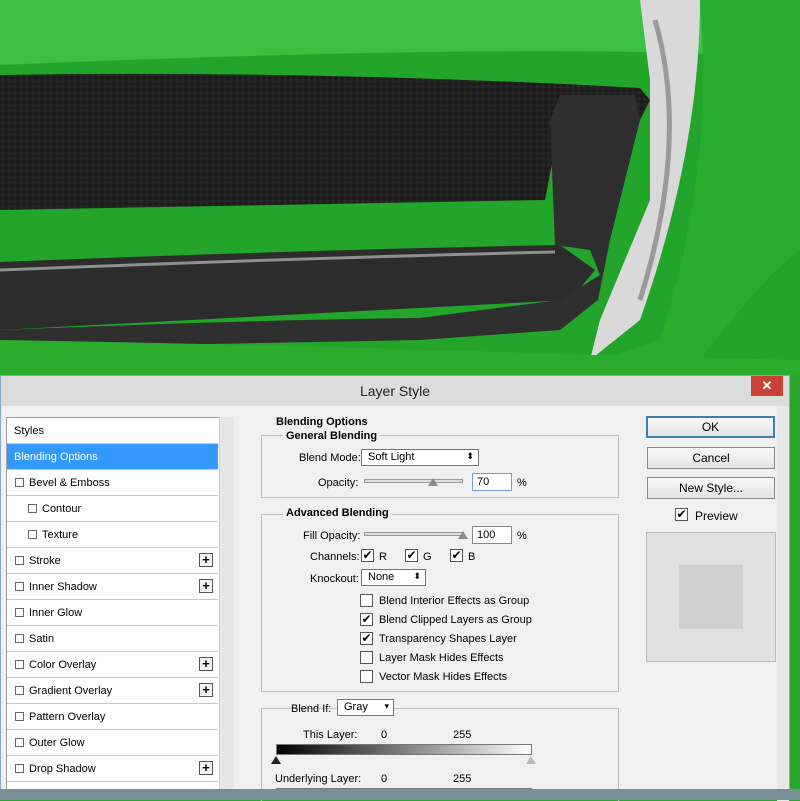  Describe the element at coordinates (531, 760) in the screenshot. I see `this-layer-white-handle` at that location.